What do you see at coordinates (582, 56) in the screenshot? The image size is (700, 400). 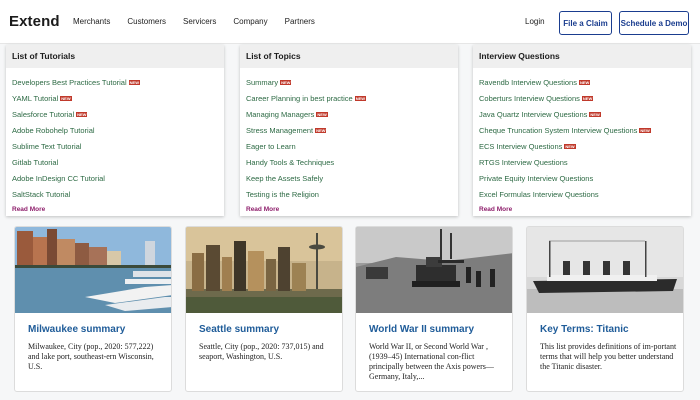 I see `panel-title: Interview Questions` at bounding box center [582, 56].